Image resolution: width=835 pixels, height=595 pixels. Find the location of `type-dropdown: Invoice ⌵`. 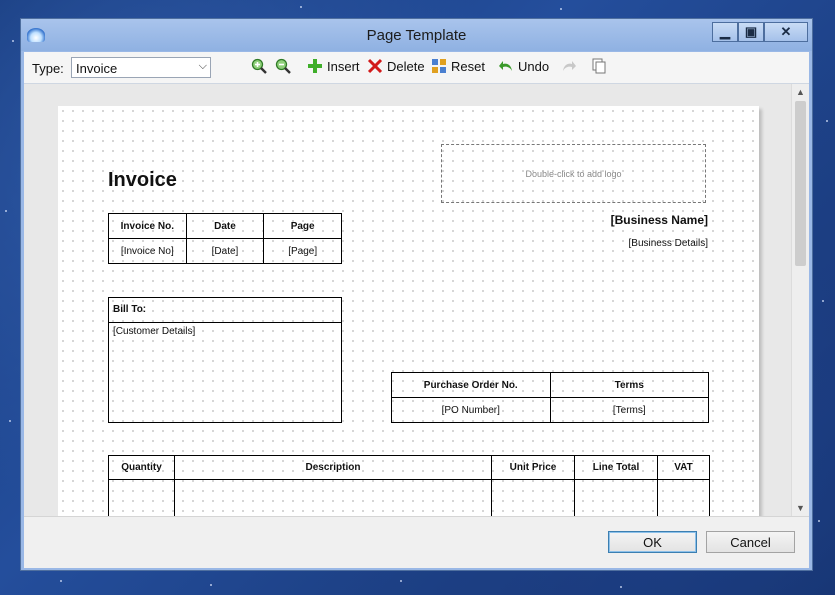

type-dropdown: Invoice ⌵ is located at coordinates (141, 67).